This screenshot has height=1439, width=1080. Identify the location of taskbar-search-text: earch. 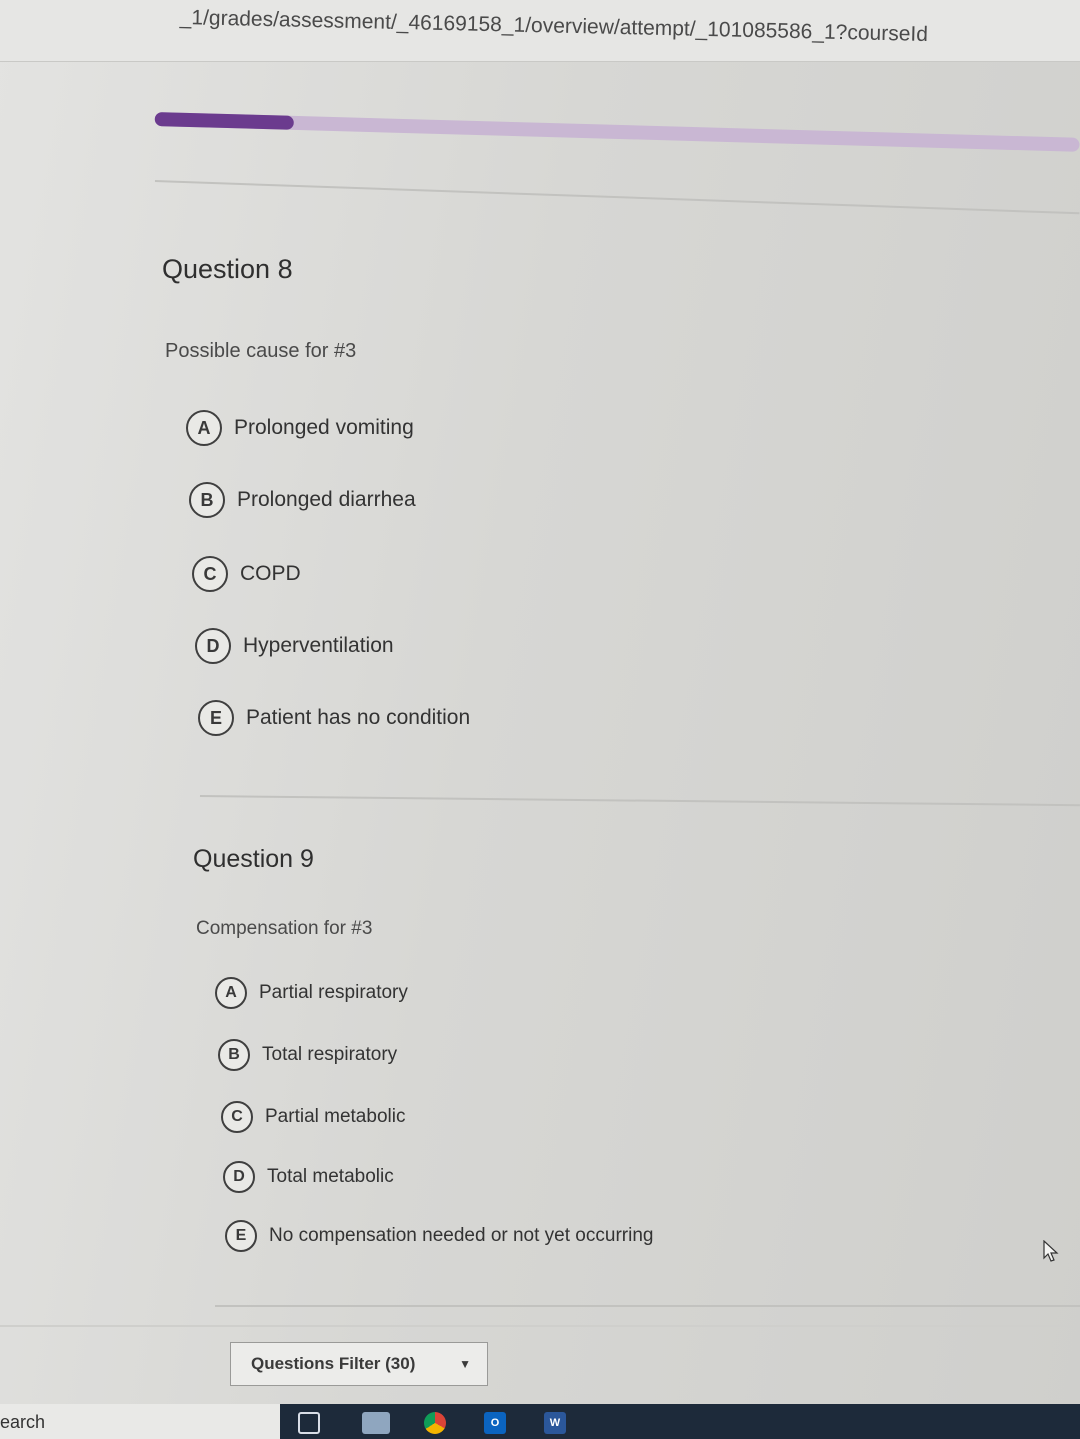
(23, 1422).